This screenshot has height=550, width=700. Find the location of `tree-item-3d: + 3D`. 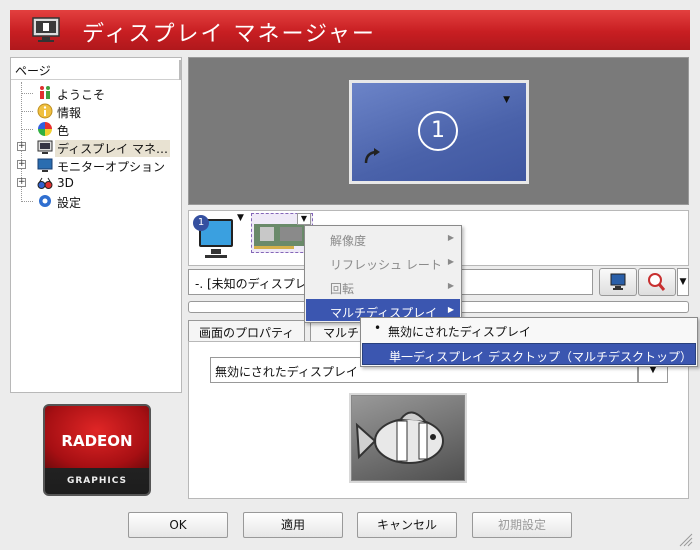

tree-item-3d: + 3D is located at coordinates (96, 183).